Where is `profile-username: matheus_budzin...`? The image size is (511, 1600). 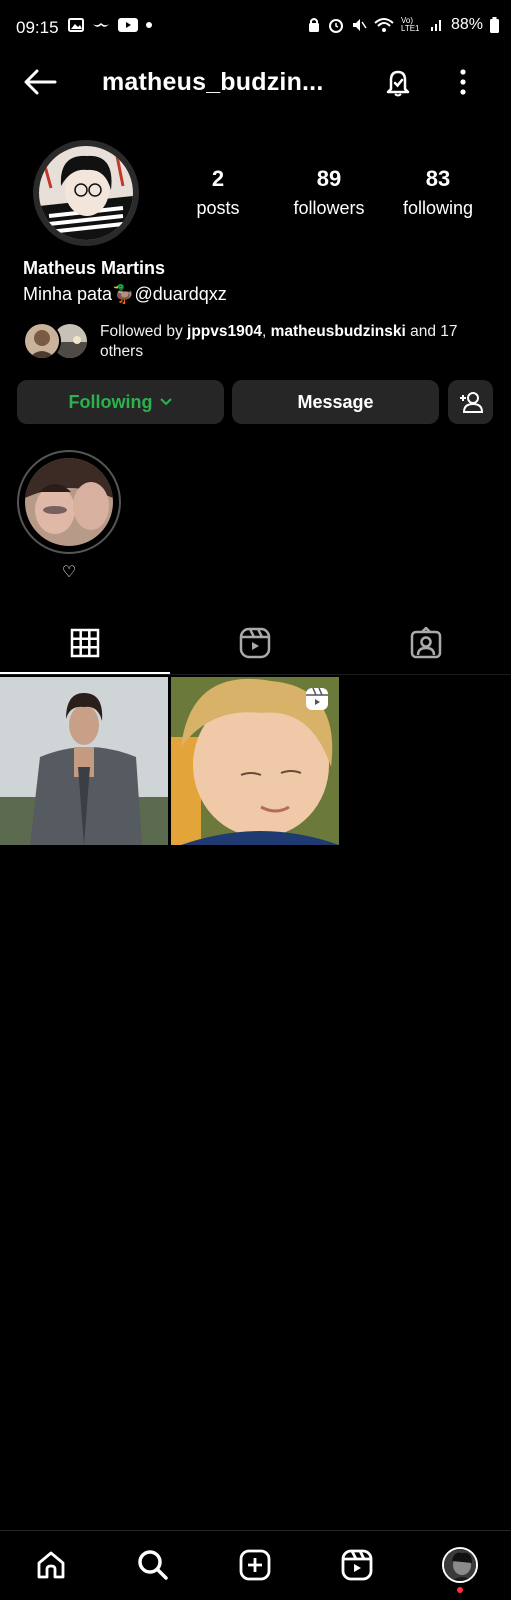 profile-username: matheus_budzin... is located at coordinates (213, 82).